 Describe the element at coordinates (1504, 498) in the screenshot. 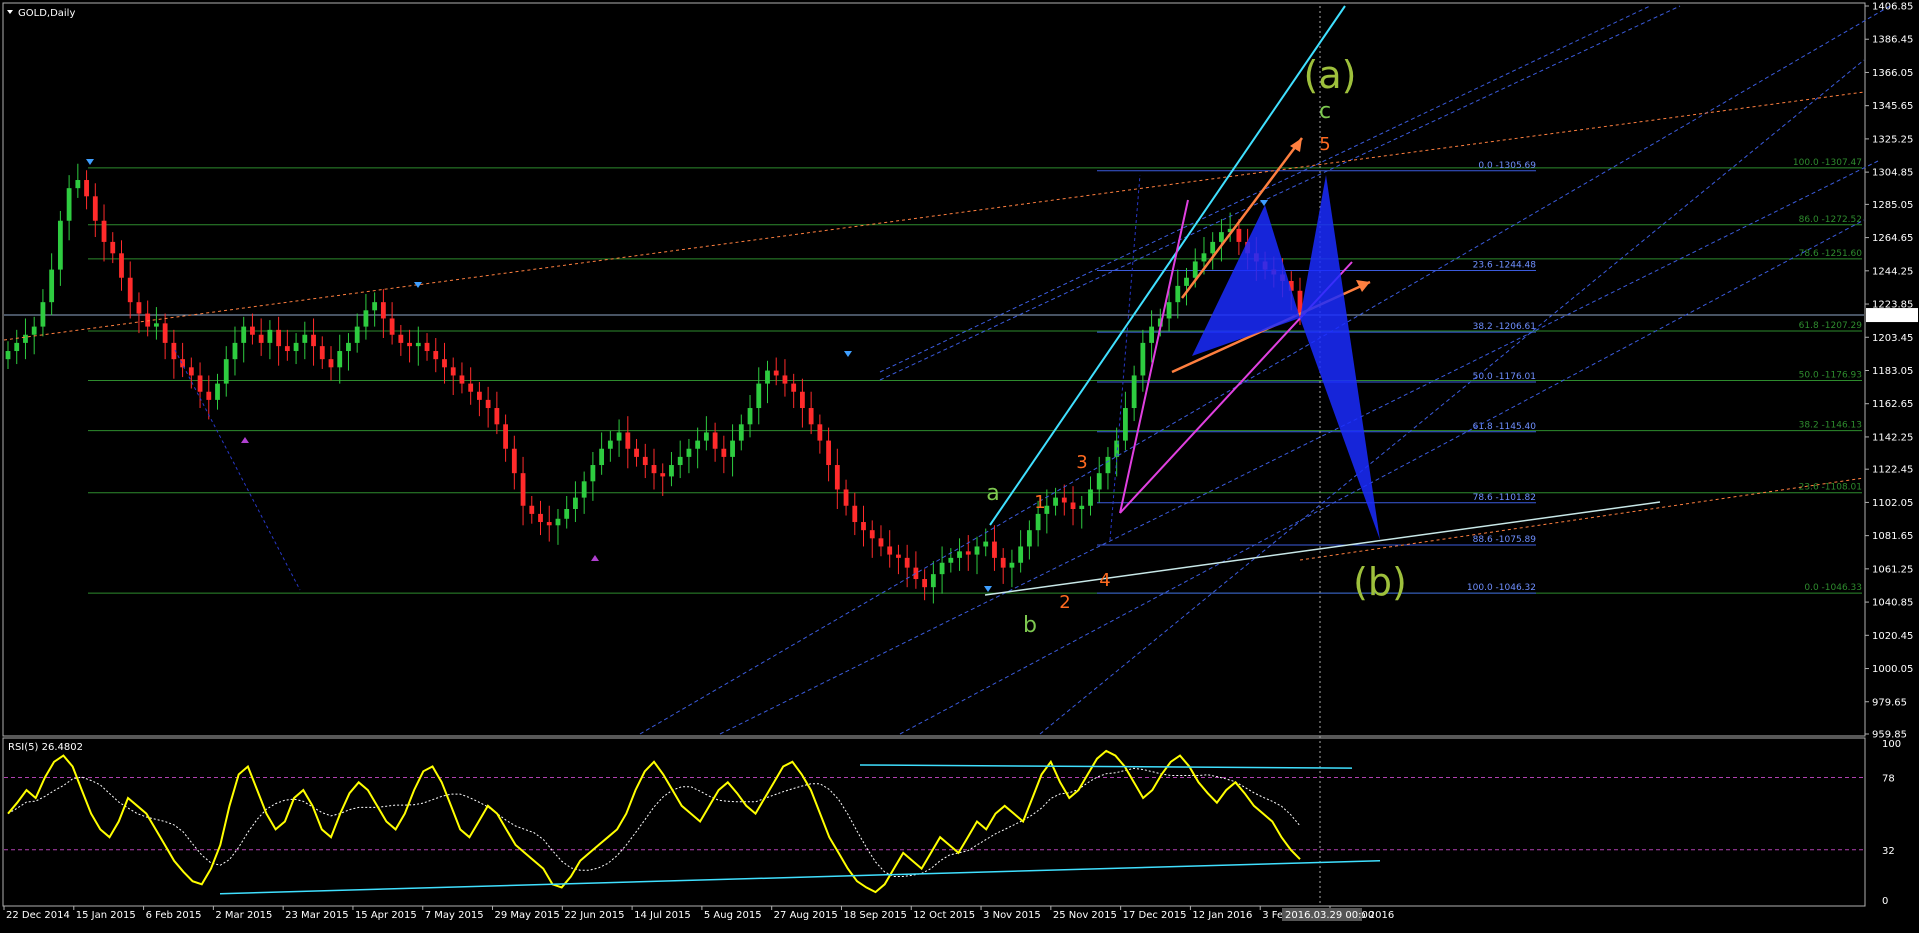

I see `fib-level-label-blue: 78.6 -1101.82` at that location.